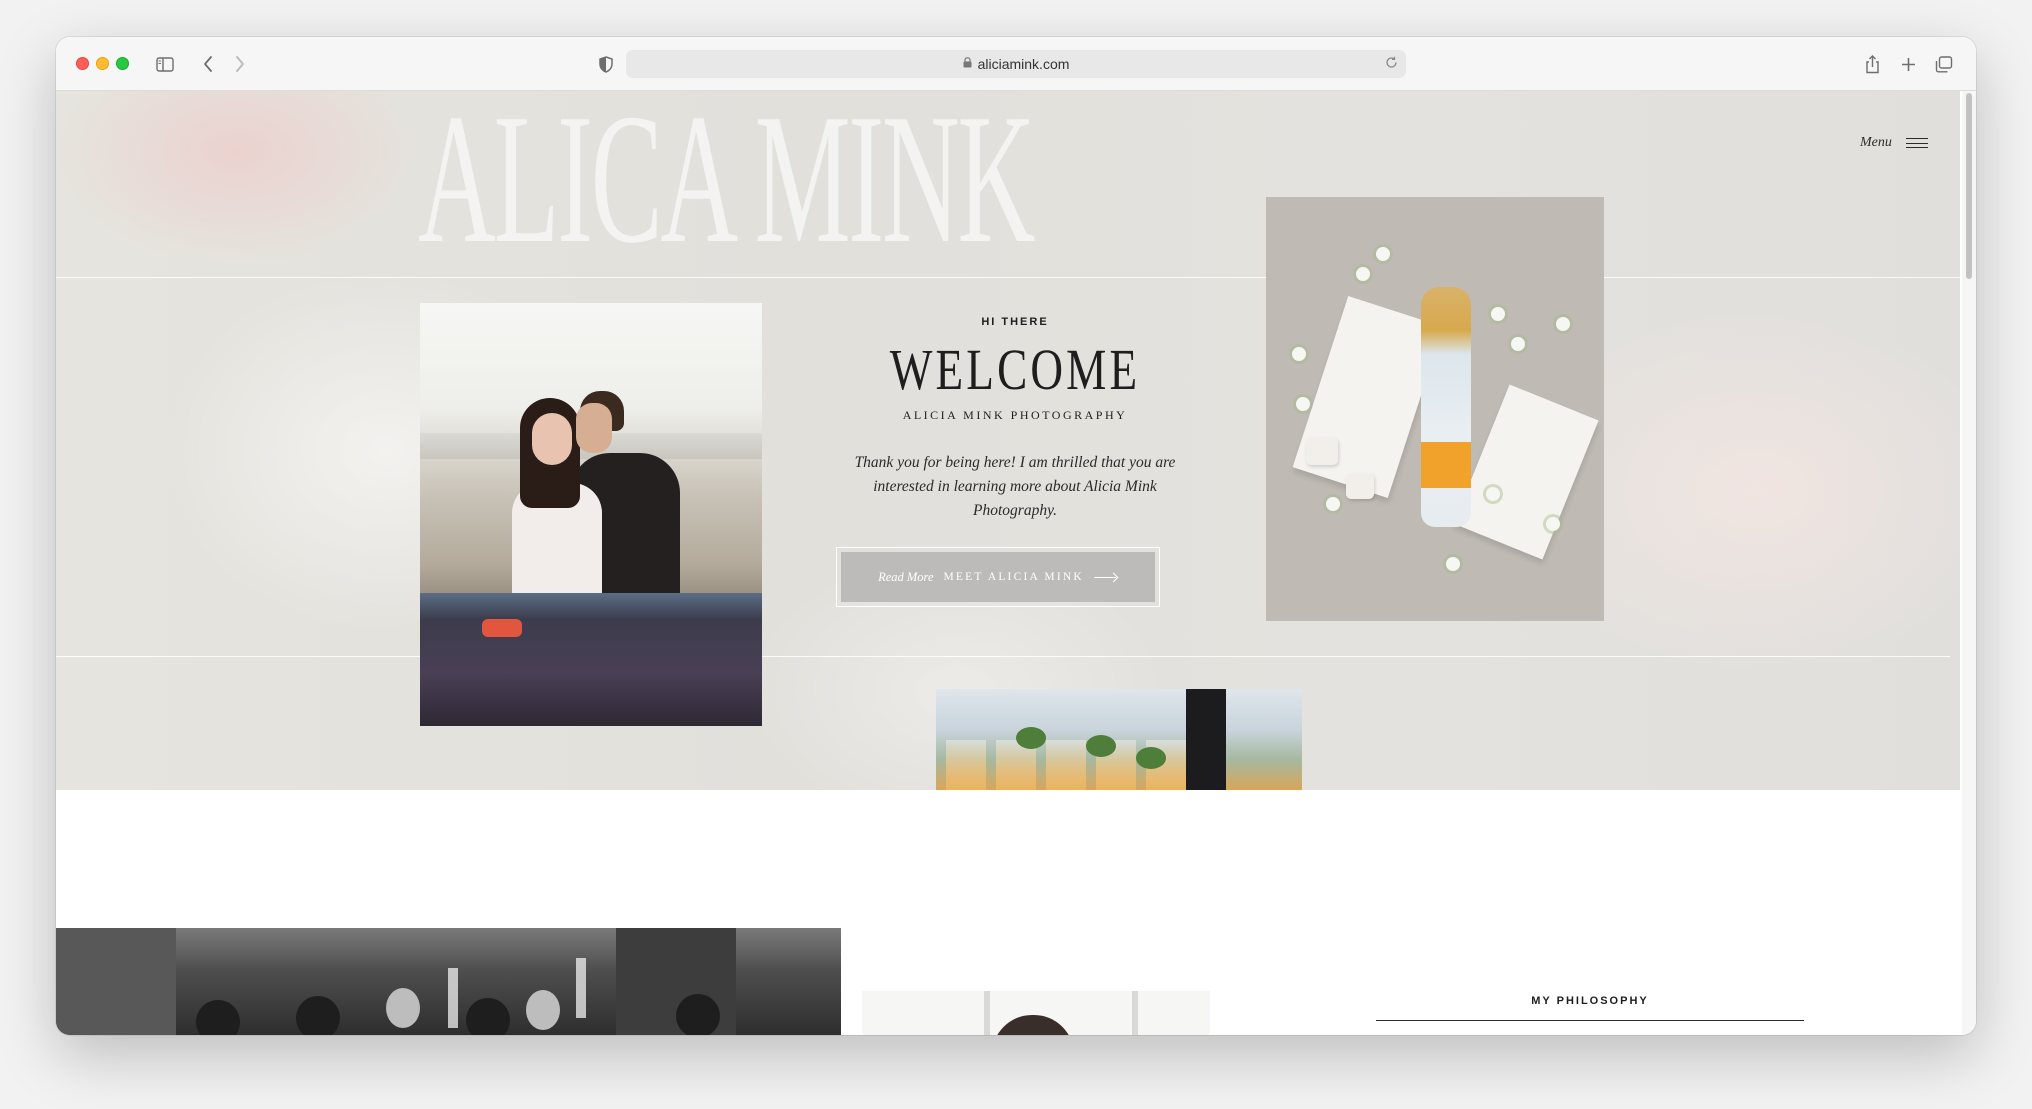  What do you see at coordinates (1872, 64) in the screenshot?
I see `share-icon` at bounding box center [1872, 64].